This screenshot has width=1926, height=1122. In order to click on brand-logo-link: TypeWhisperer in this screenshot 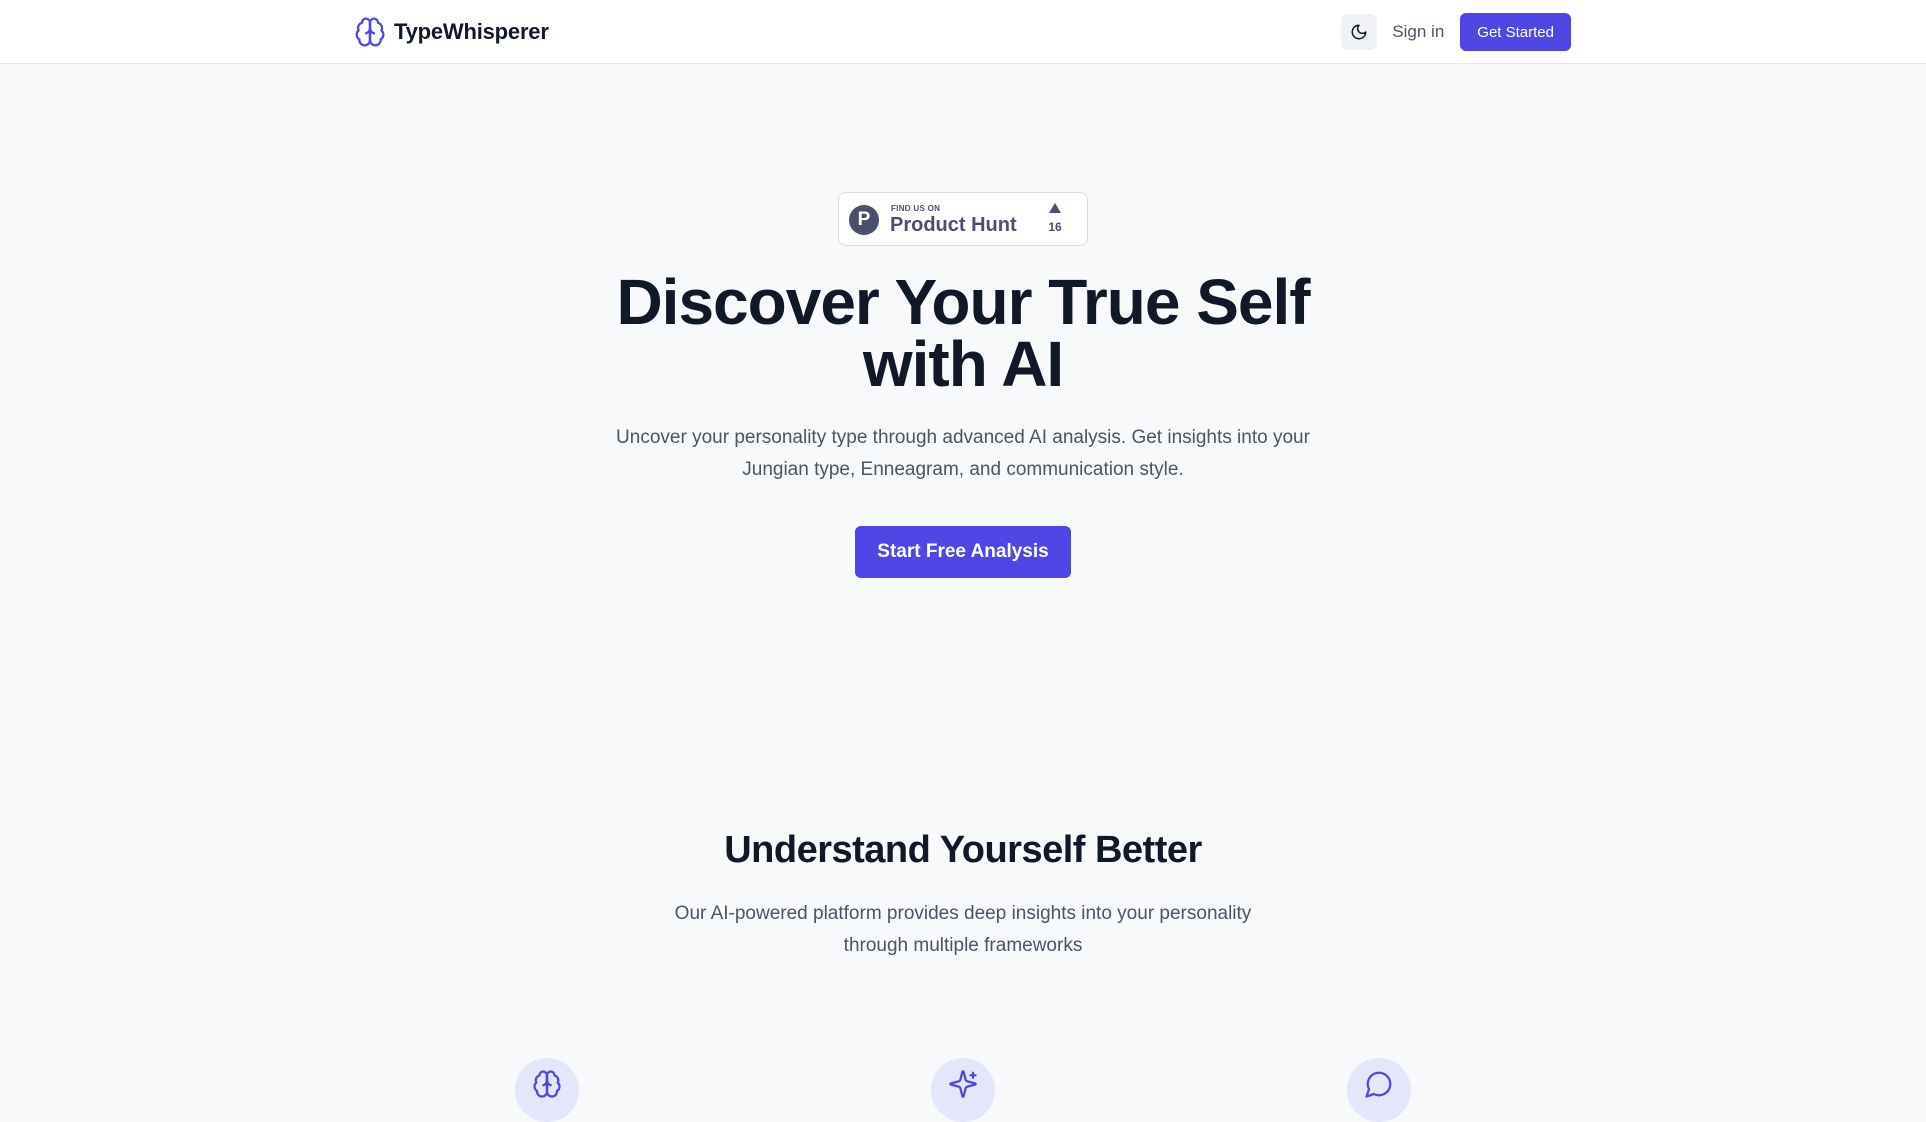, I will do `click(451, 32)`.